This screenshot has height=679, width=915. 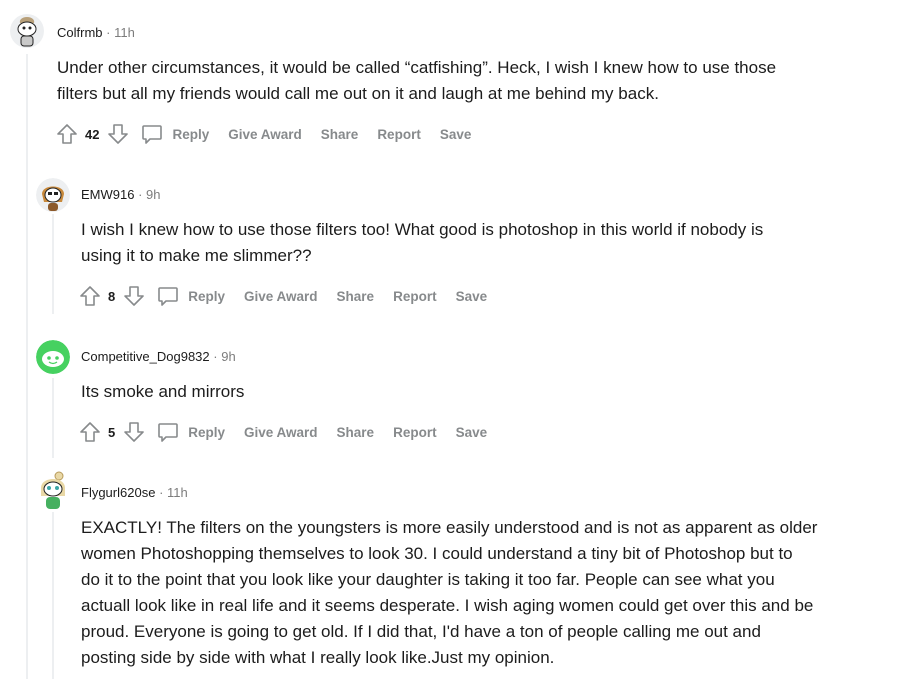 I want to click on comment-line: Its smoke and mirrors, so click(x=163, y=391).